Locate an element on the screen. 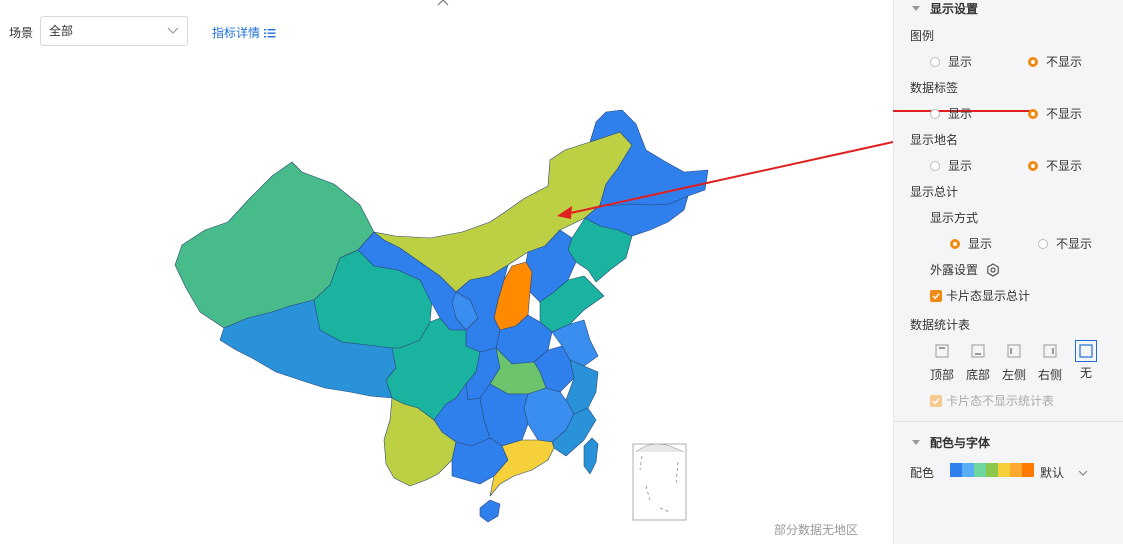 Image resolution: width=1123 pixels, height=544 pixels. place-names-show-radio: 显示 is located at coordinates (951, 165).